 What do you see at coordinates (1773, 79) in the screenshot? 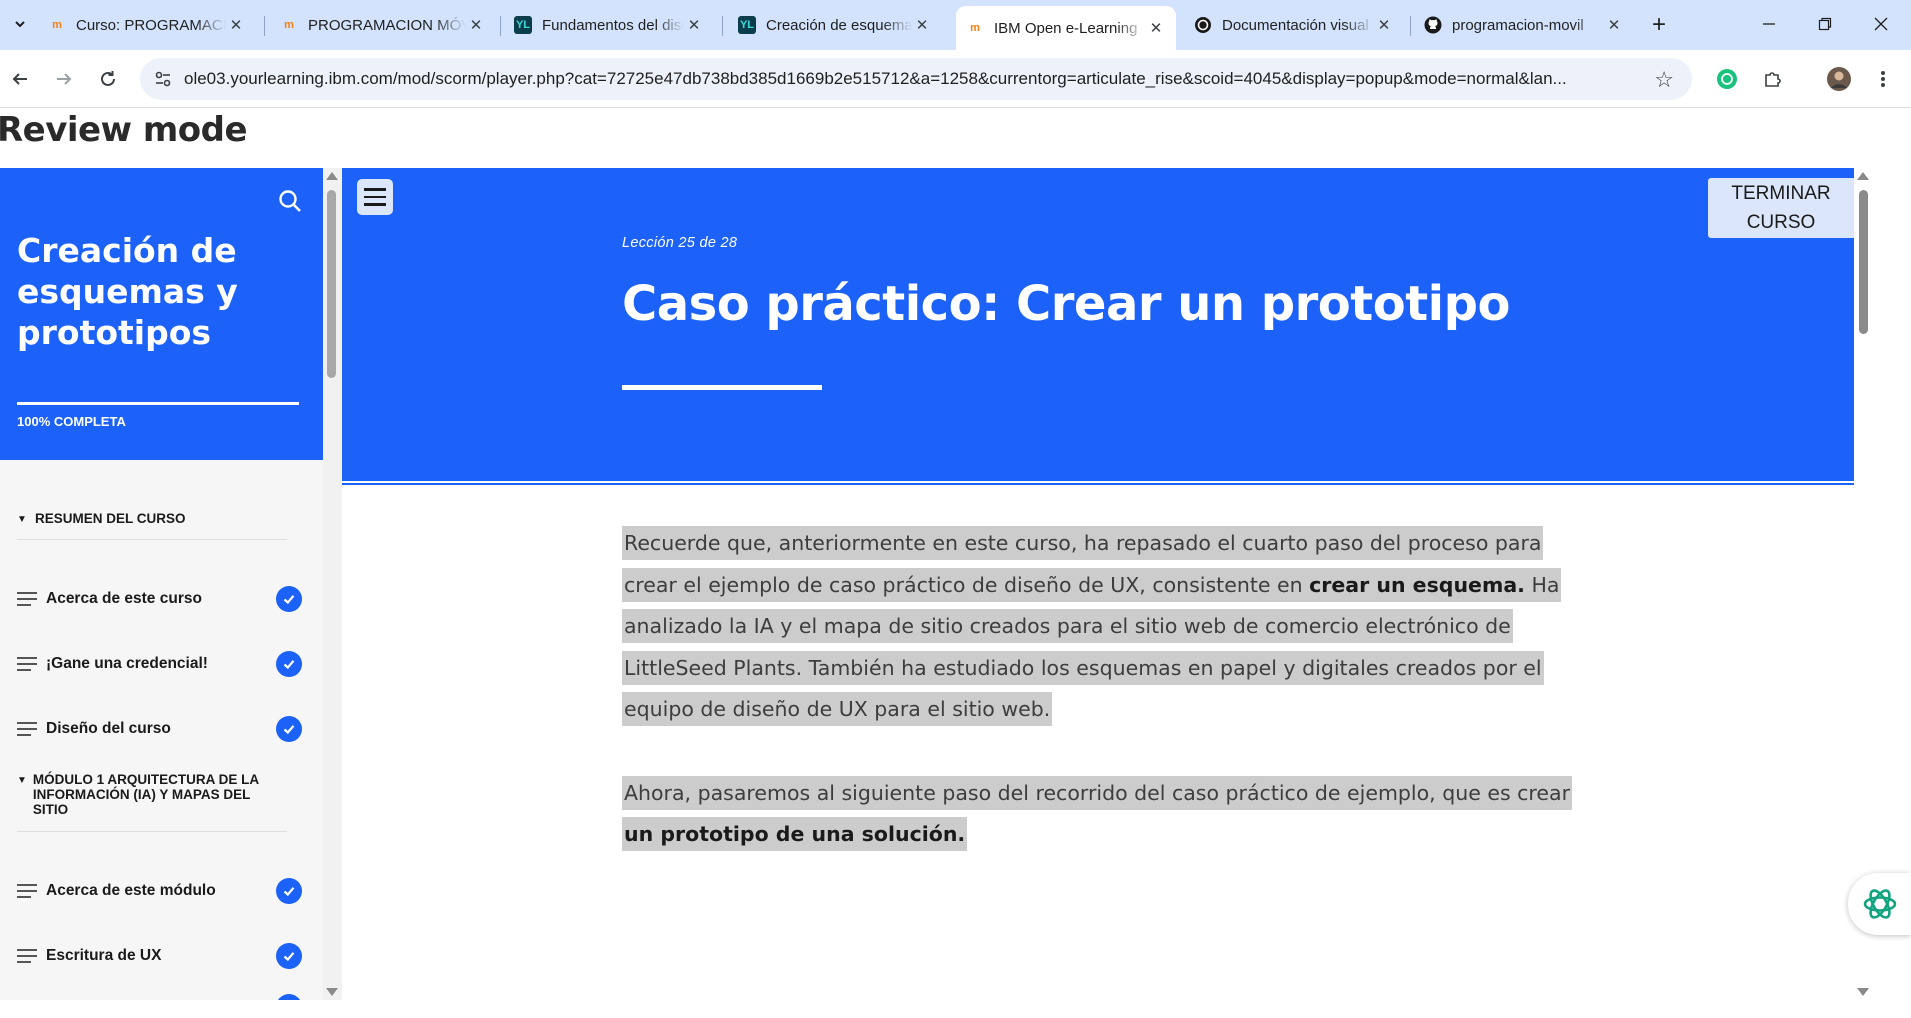
I see `extensions-puzzle-icon` at bounding box center [1773, 79].